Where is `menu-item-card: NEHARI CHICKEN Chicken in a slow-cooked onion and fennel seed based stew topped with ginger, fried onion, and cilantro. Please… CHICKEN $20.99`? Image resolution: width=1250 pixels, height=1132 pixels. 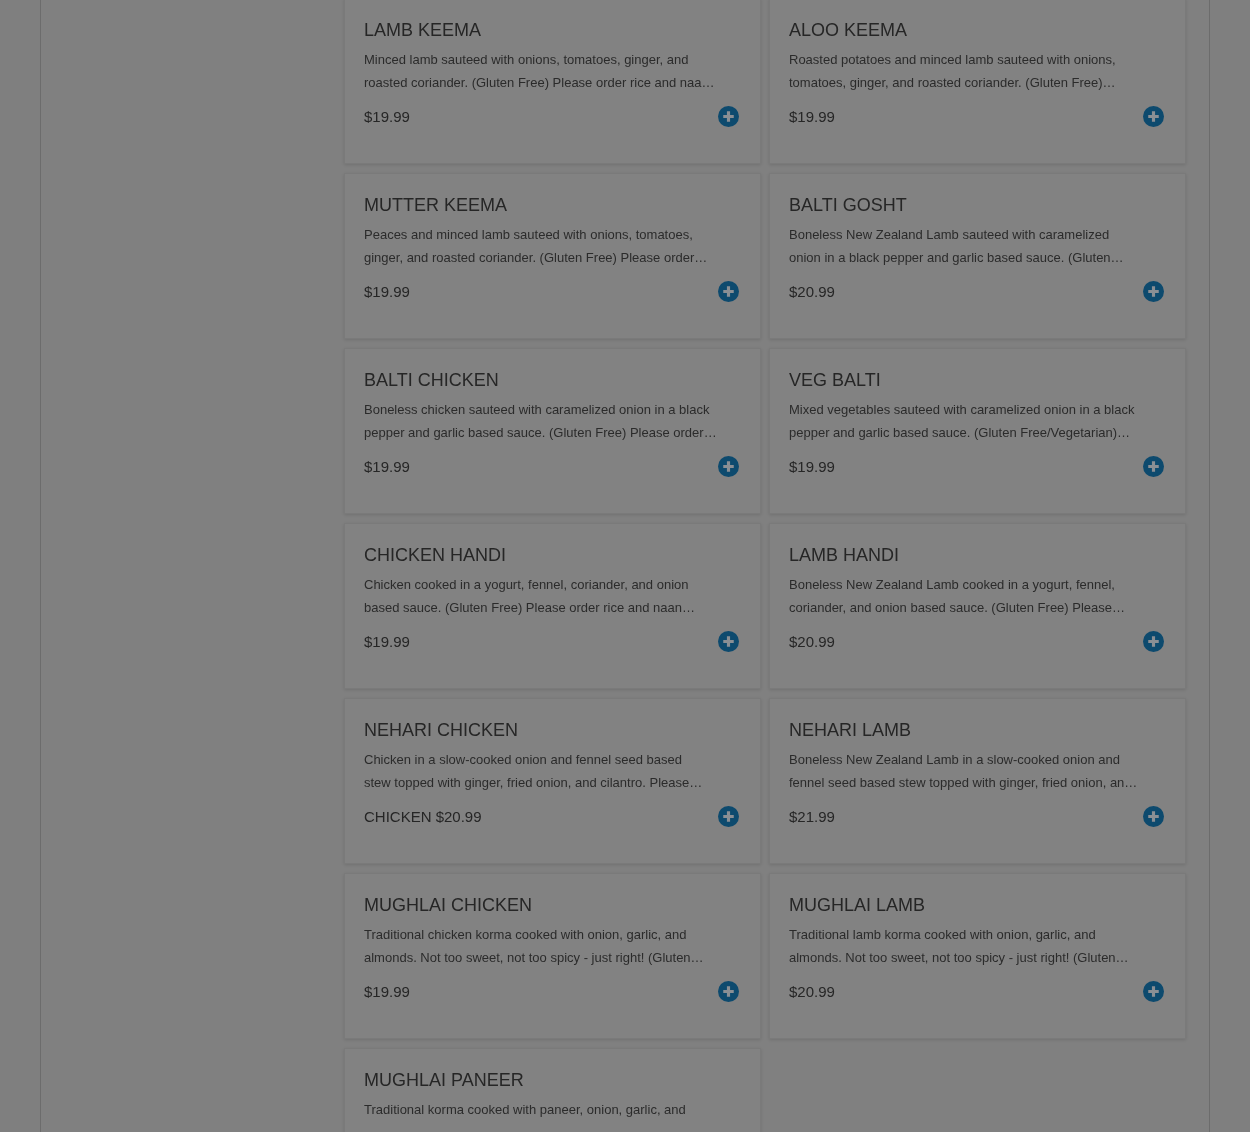 menu-item-card: NEHARI CHICKEN Chicken in a slow-cooked onion and fennel seed based stew topped with ginger, fried onion, and cilantro. Please… CHICKEN $20.99 is located at coordinates (552, 781).